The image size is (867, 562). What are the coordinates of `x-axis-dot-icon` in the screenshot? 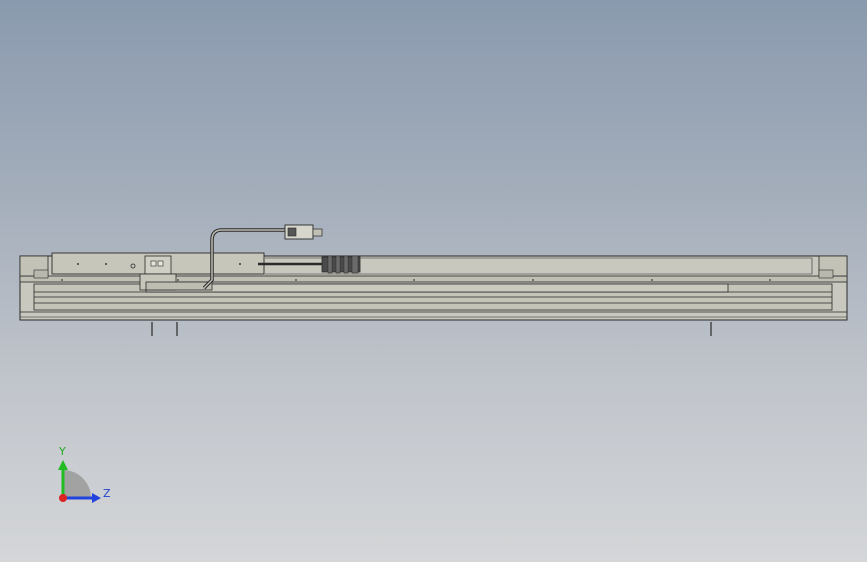 It's located at (63, 498).